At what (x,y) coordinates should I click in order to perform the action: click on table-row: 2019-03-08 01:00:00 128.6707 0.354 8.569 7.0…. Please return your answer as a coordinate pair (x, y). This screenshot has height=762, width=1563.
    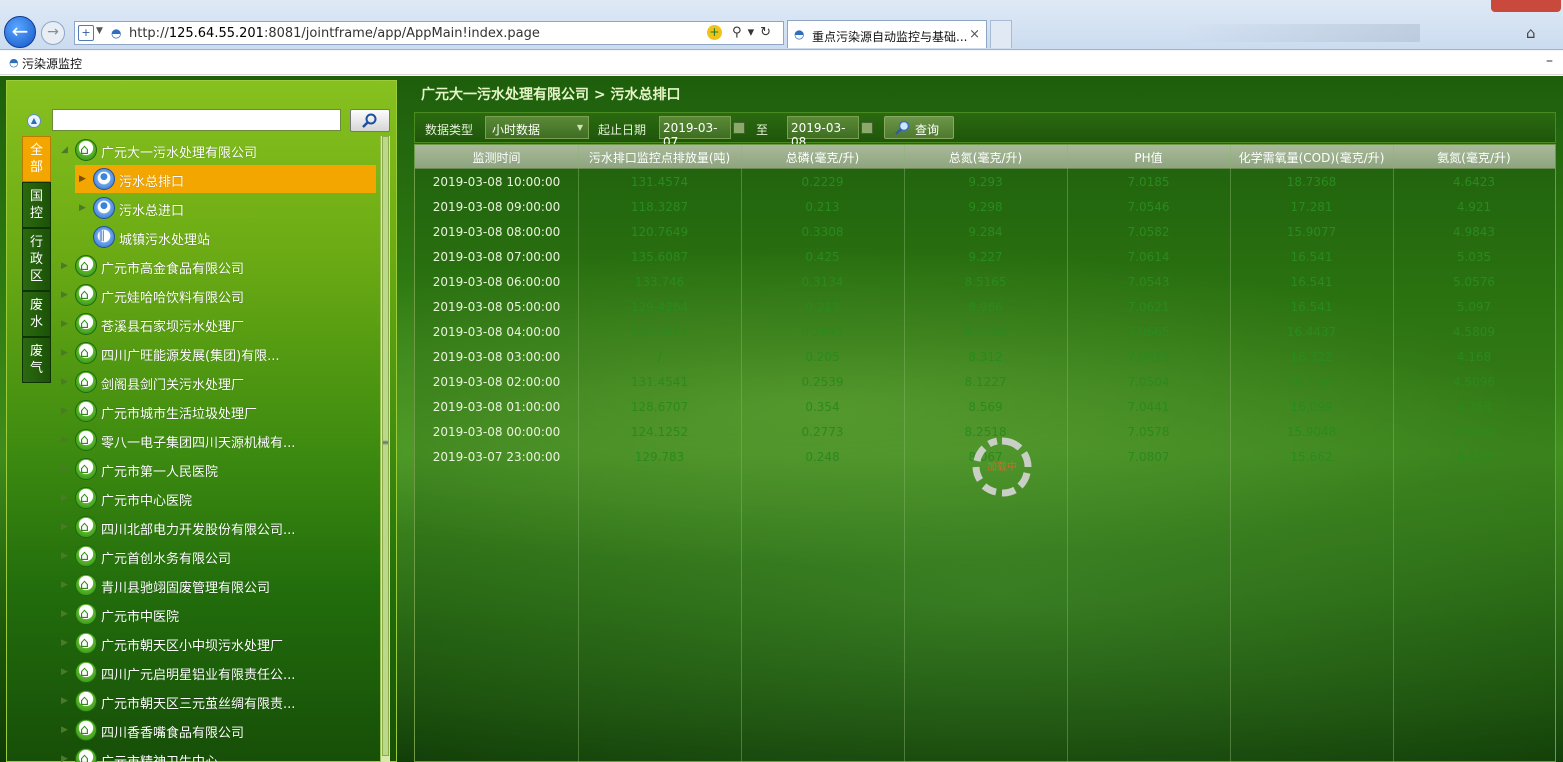
    Looking at the image, I should click on (985, 407).